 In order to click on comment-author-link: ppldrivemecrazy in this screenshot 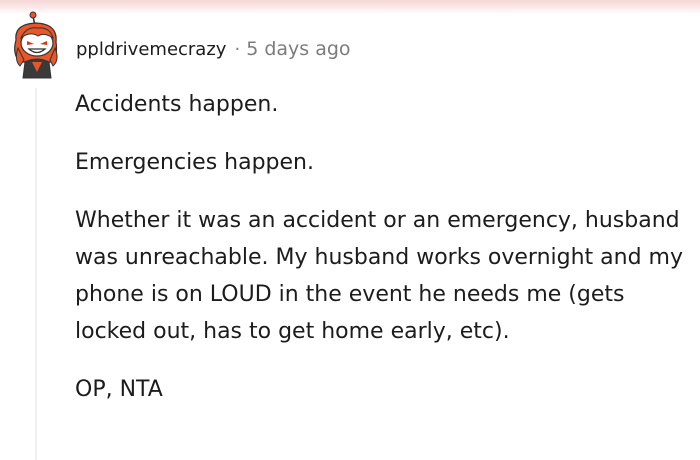, I will do `click(151, 49)`.